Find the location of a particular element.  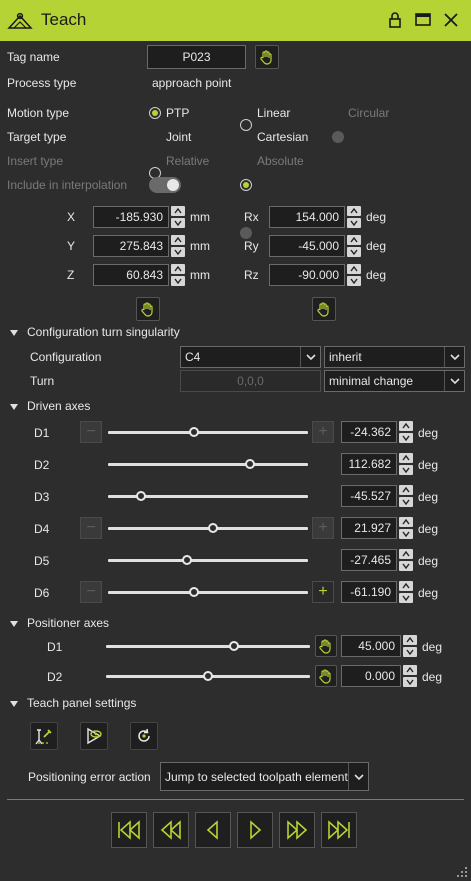

driven-value-field: -27.465 is located at coordinates (369, 560).